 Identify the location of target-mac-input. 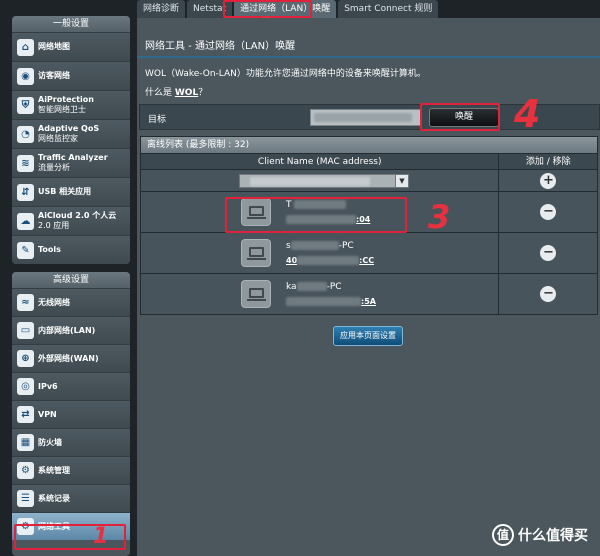
(366, 117).